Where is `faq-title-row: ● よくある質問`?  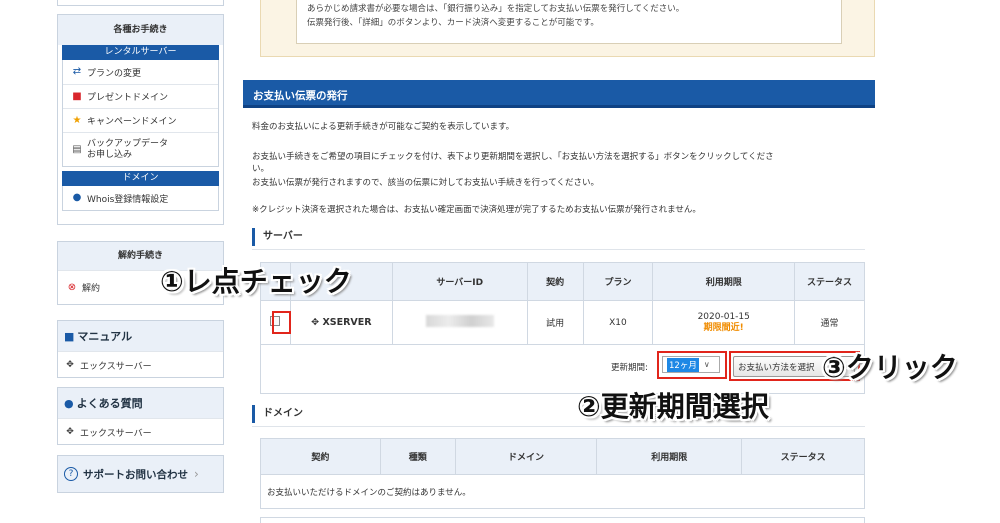 faq-title-row: ● よくある質問 is located at coordinates (140, 403).